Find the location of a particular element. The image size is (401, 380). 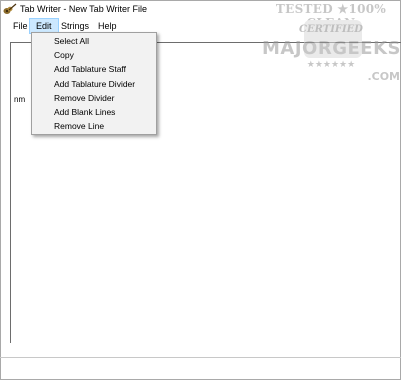

menu-item-add-tablature-staff: Add Tablature Staff is located at coordinates (90, 69).